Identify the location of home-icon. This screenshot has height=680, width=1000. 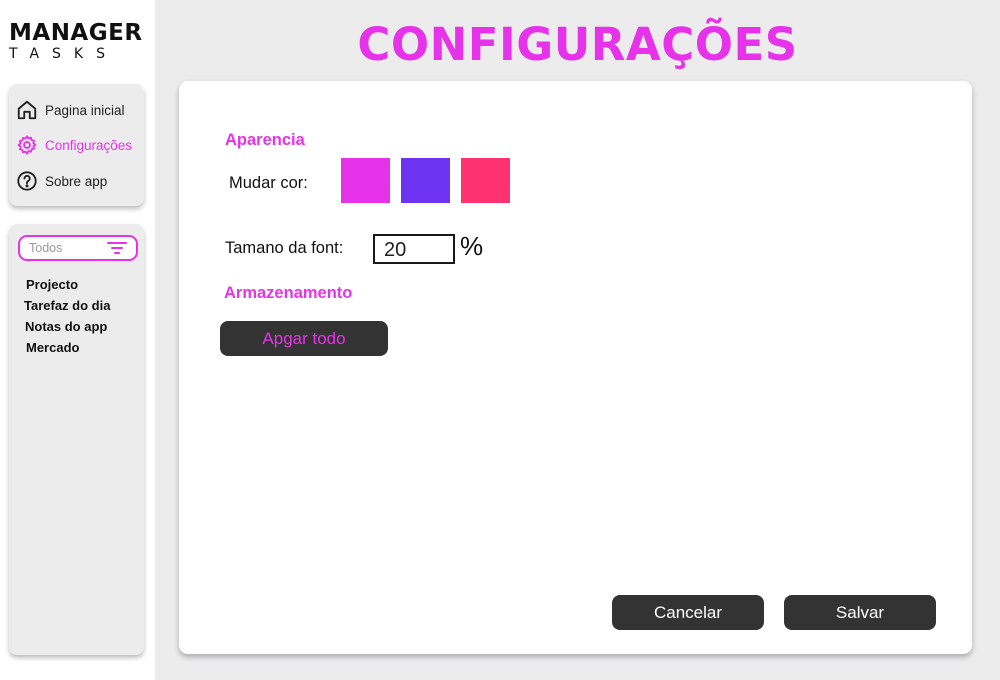
(27, 110).